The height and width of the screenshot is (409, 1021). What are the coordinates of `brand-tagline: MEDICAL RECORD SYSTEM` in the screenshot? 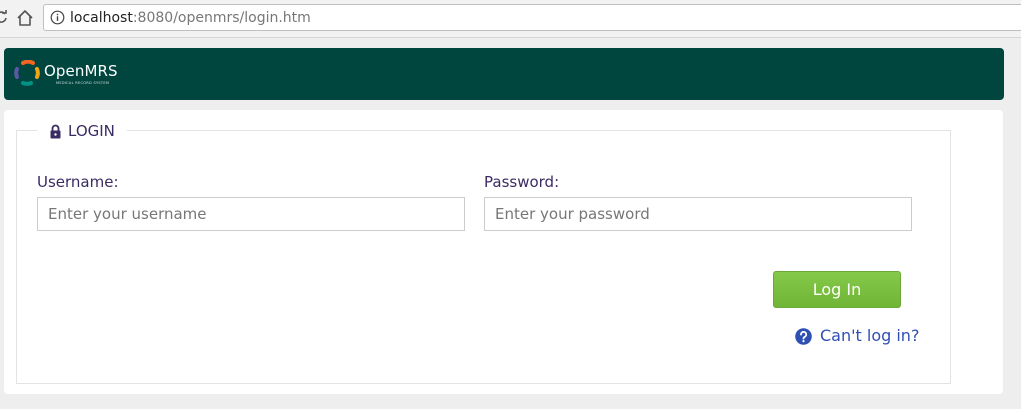 It's located at (83, 83).